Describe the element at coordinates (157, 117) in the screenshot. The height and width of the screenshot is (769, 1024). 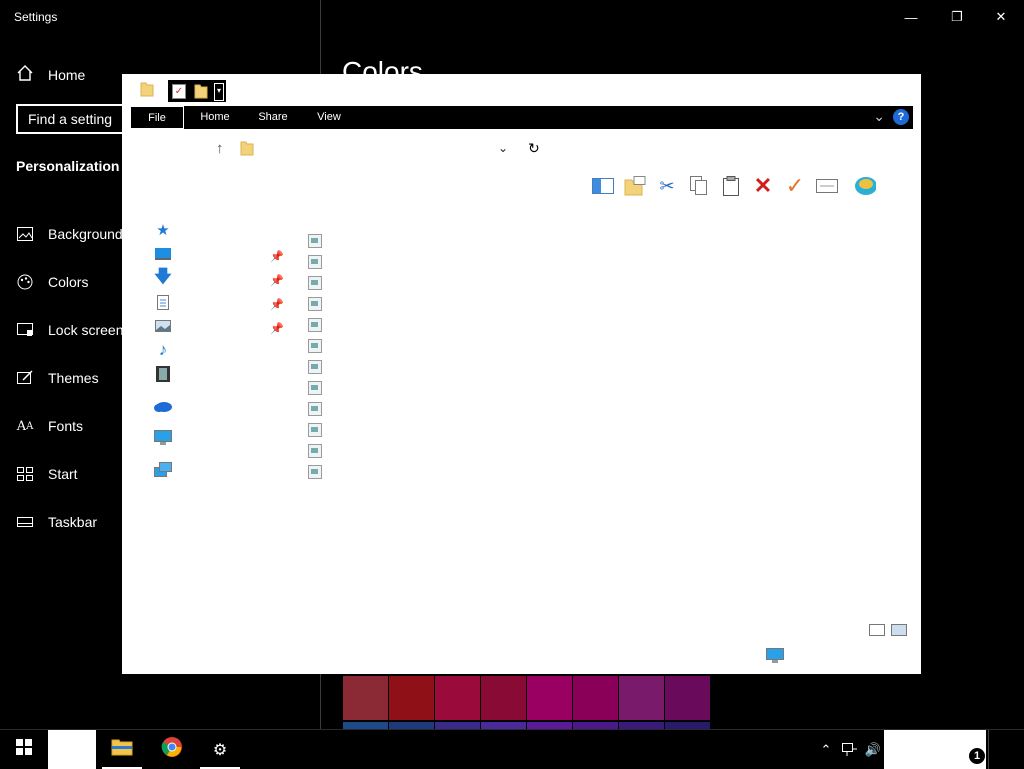
I see `tab-file: File` at that location.